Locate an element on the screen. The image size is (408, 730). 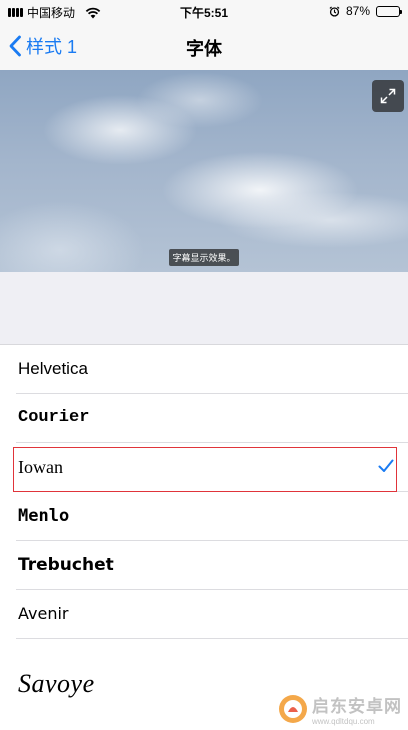
font-label: Iowan is located at coordinates (40, 467).